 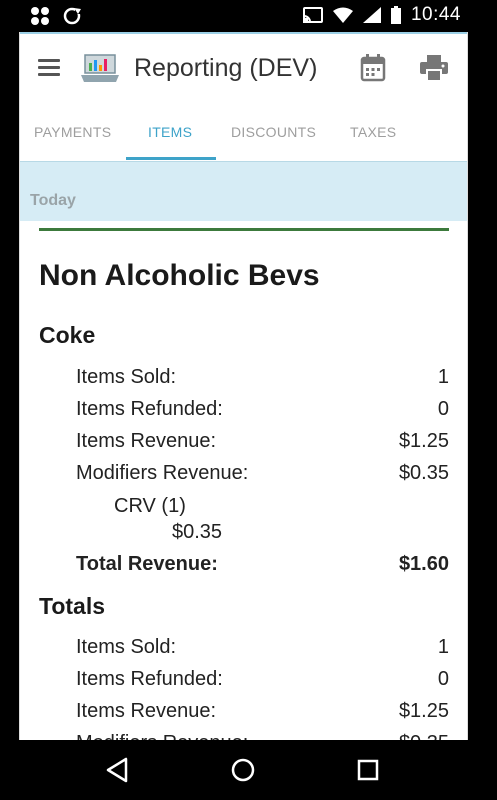 I want to click on battery-icon, so click(x=395, y=15).